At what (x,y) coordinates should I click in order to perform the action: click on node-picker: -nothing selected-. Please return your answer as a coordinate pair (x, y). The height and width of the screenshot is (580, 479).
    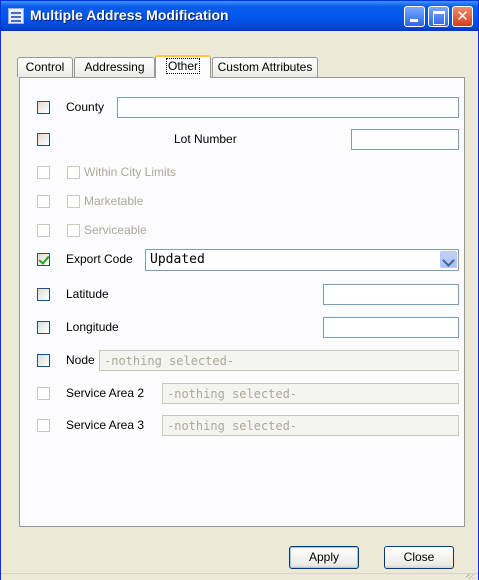
    Looking at the image, I should click on (279, 360).